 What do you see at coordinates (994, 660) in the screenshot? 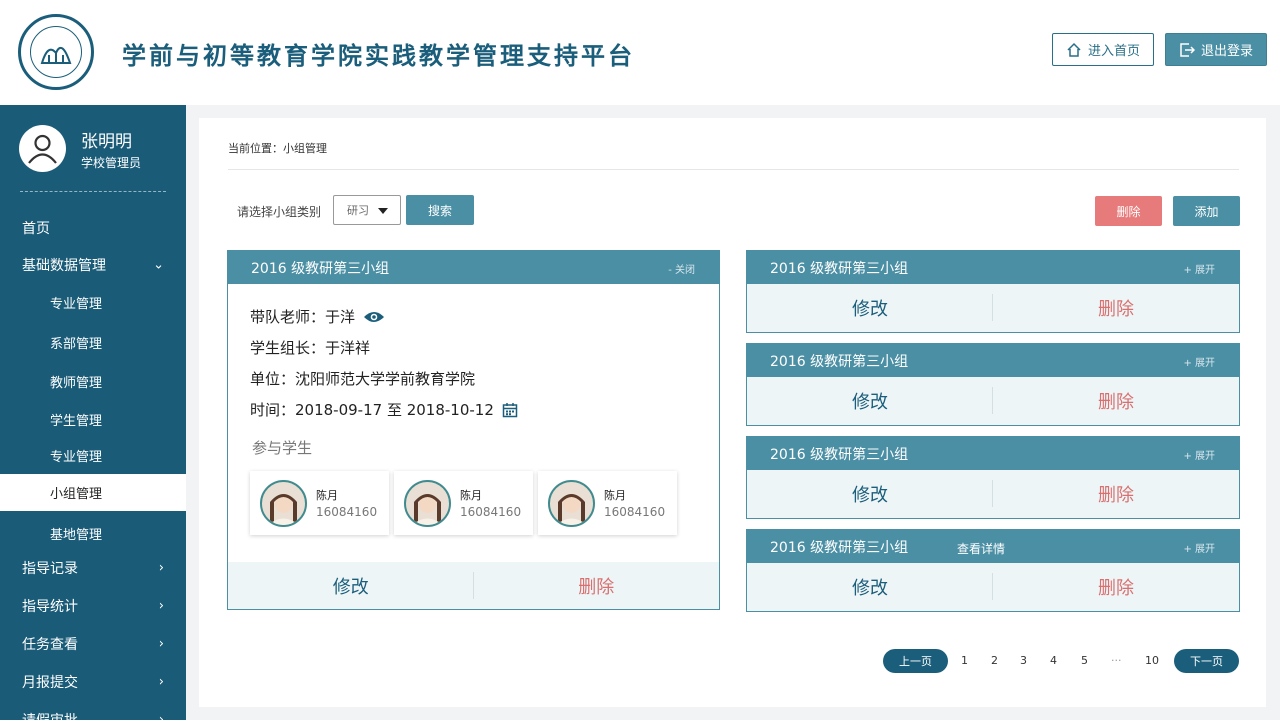
I see `page-number: 2` at bounding box center [994, 660].